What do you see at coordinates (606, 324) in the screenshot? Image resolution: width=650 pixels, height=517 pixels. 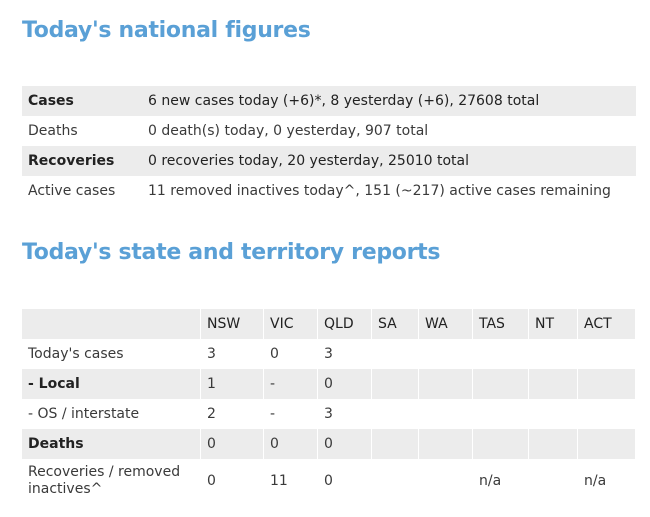 I see `column-header-act: ACT` at bounding box center [606, 324].